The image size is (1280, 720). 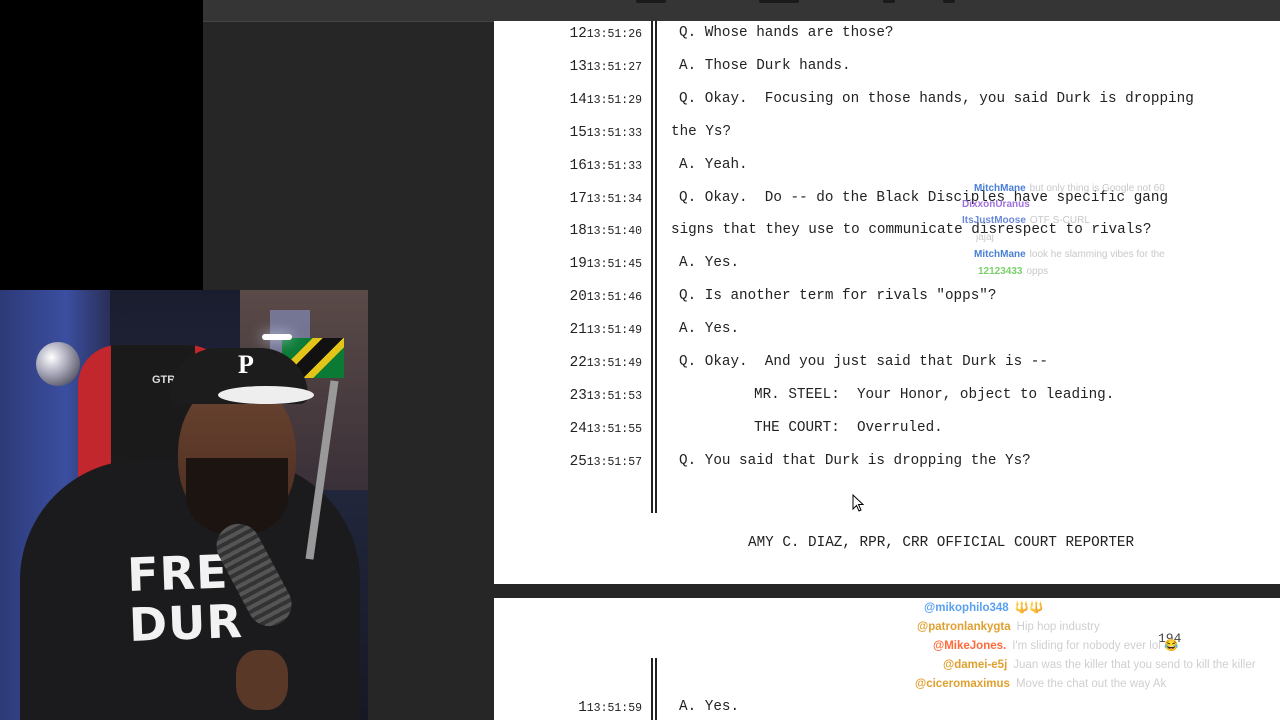 I want to click on timestamp: 13:51:29, so click(x=614, y=100).